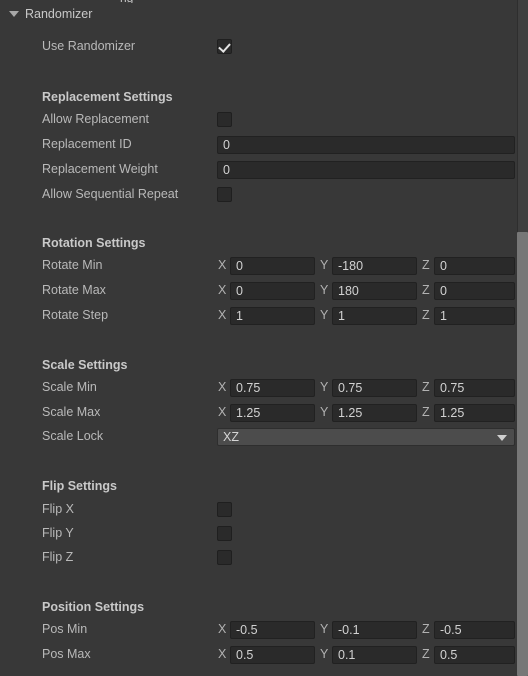 The width and height of the screenshot is (528, 676). Describe the element at coordinates (95, 119) in the screenshot. I see `label-allow-replacement: Allow Replacement` at that location.